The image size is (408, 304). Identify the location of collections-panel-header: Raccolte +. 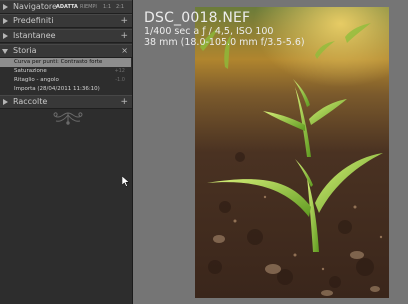
(66, 102).